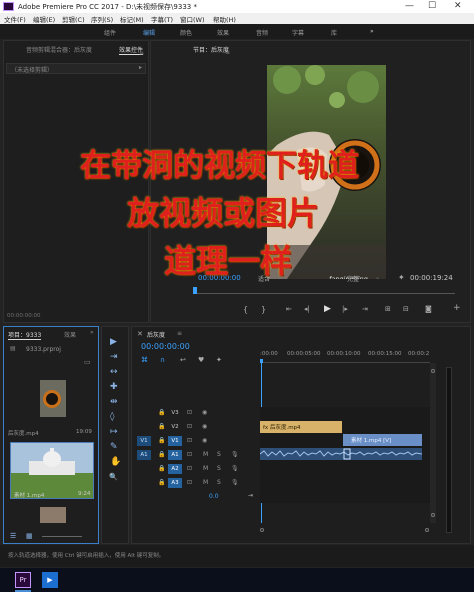 The image size is (474, 592). What do you see at coordinates (175, 441) in the screenshot?
I see `track-name: V1` at bounding box center [175, 441].